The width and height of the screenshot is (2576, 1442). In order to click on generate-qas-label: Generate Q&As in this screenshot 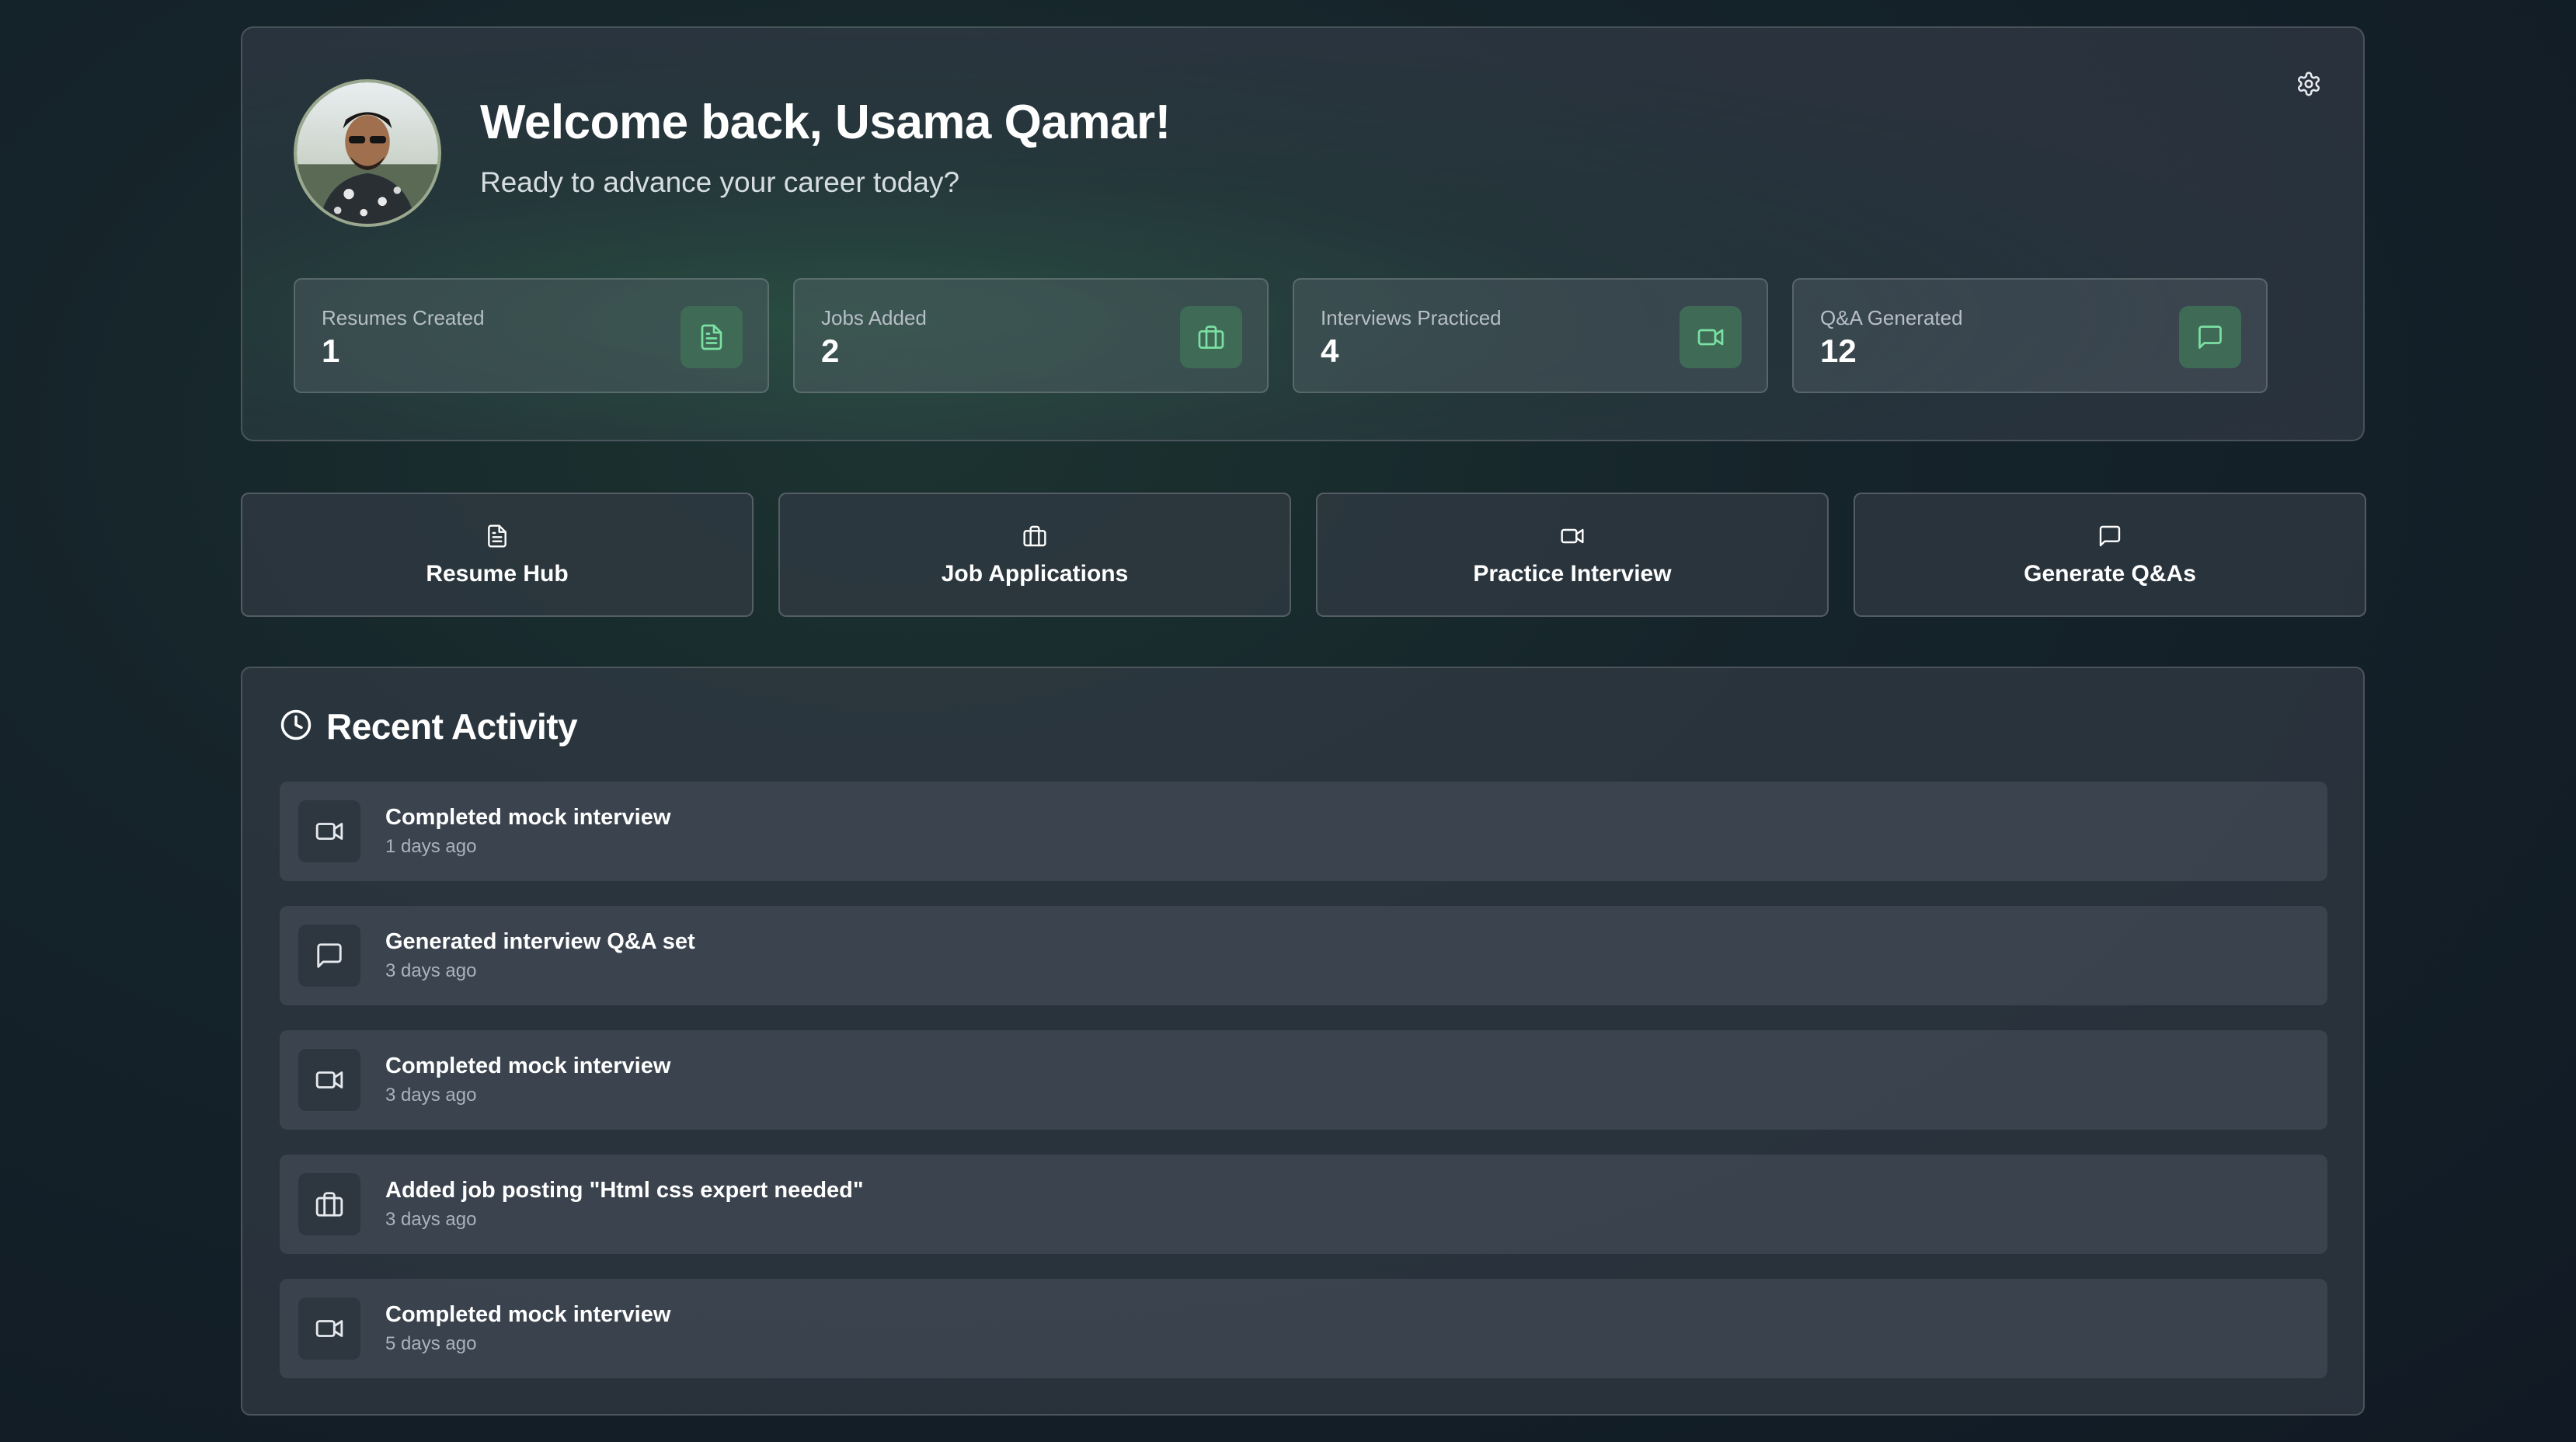, I will do `click(2110, 574)`.